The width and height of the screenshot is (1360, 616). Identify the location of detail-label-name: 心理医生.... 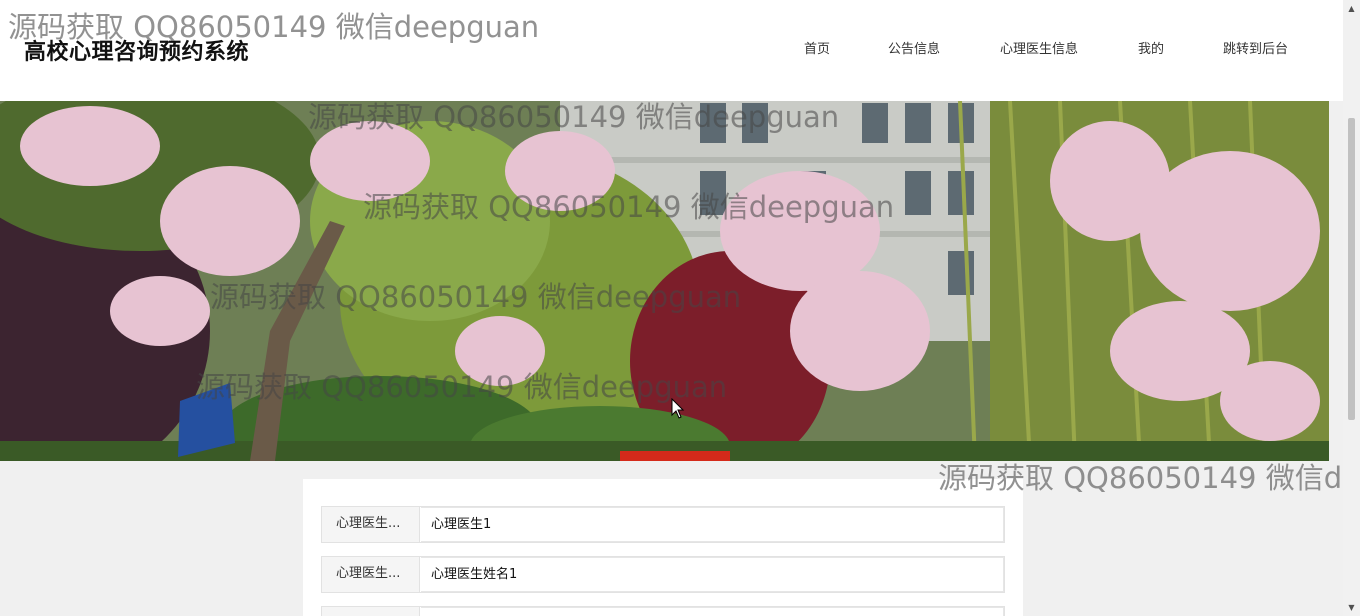
(371, 574).